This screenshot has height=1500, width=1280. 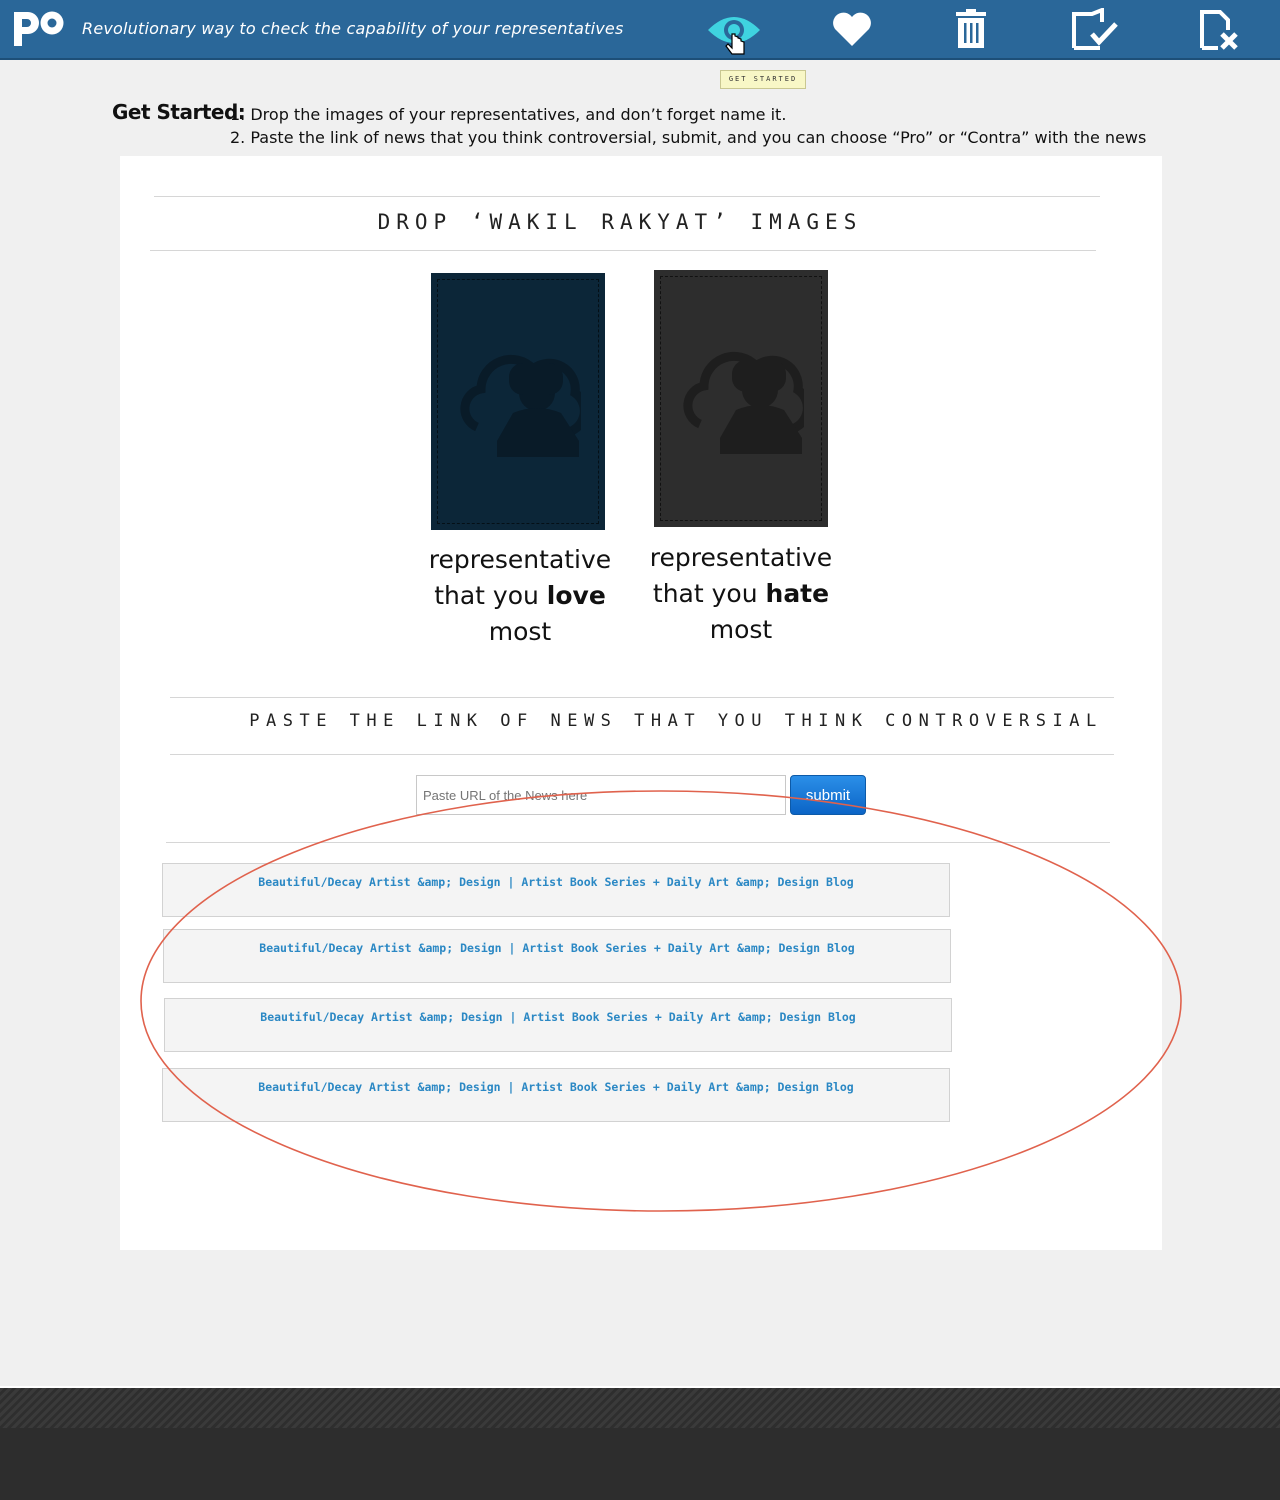 I want to click on page-check-icon, so click(x=1094, y=29).